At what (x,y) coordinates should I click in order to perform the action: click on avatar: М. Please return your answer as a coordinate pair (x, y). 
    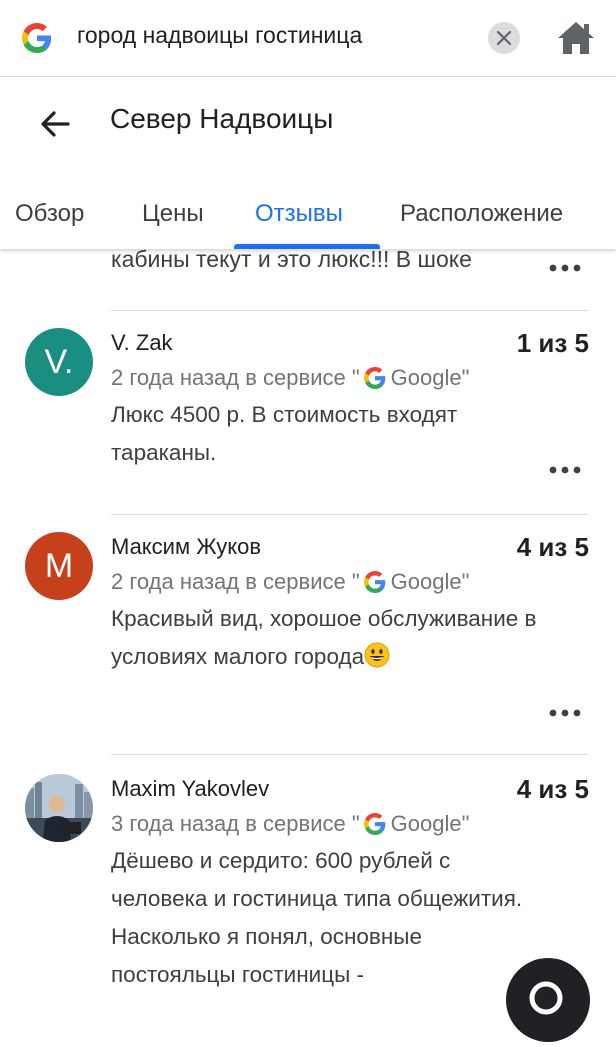
    Looking at the image, I should click on (59, 566).